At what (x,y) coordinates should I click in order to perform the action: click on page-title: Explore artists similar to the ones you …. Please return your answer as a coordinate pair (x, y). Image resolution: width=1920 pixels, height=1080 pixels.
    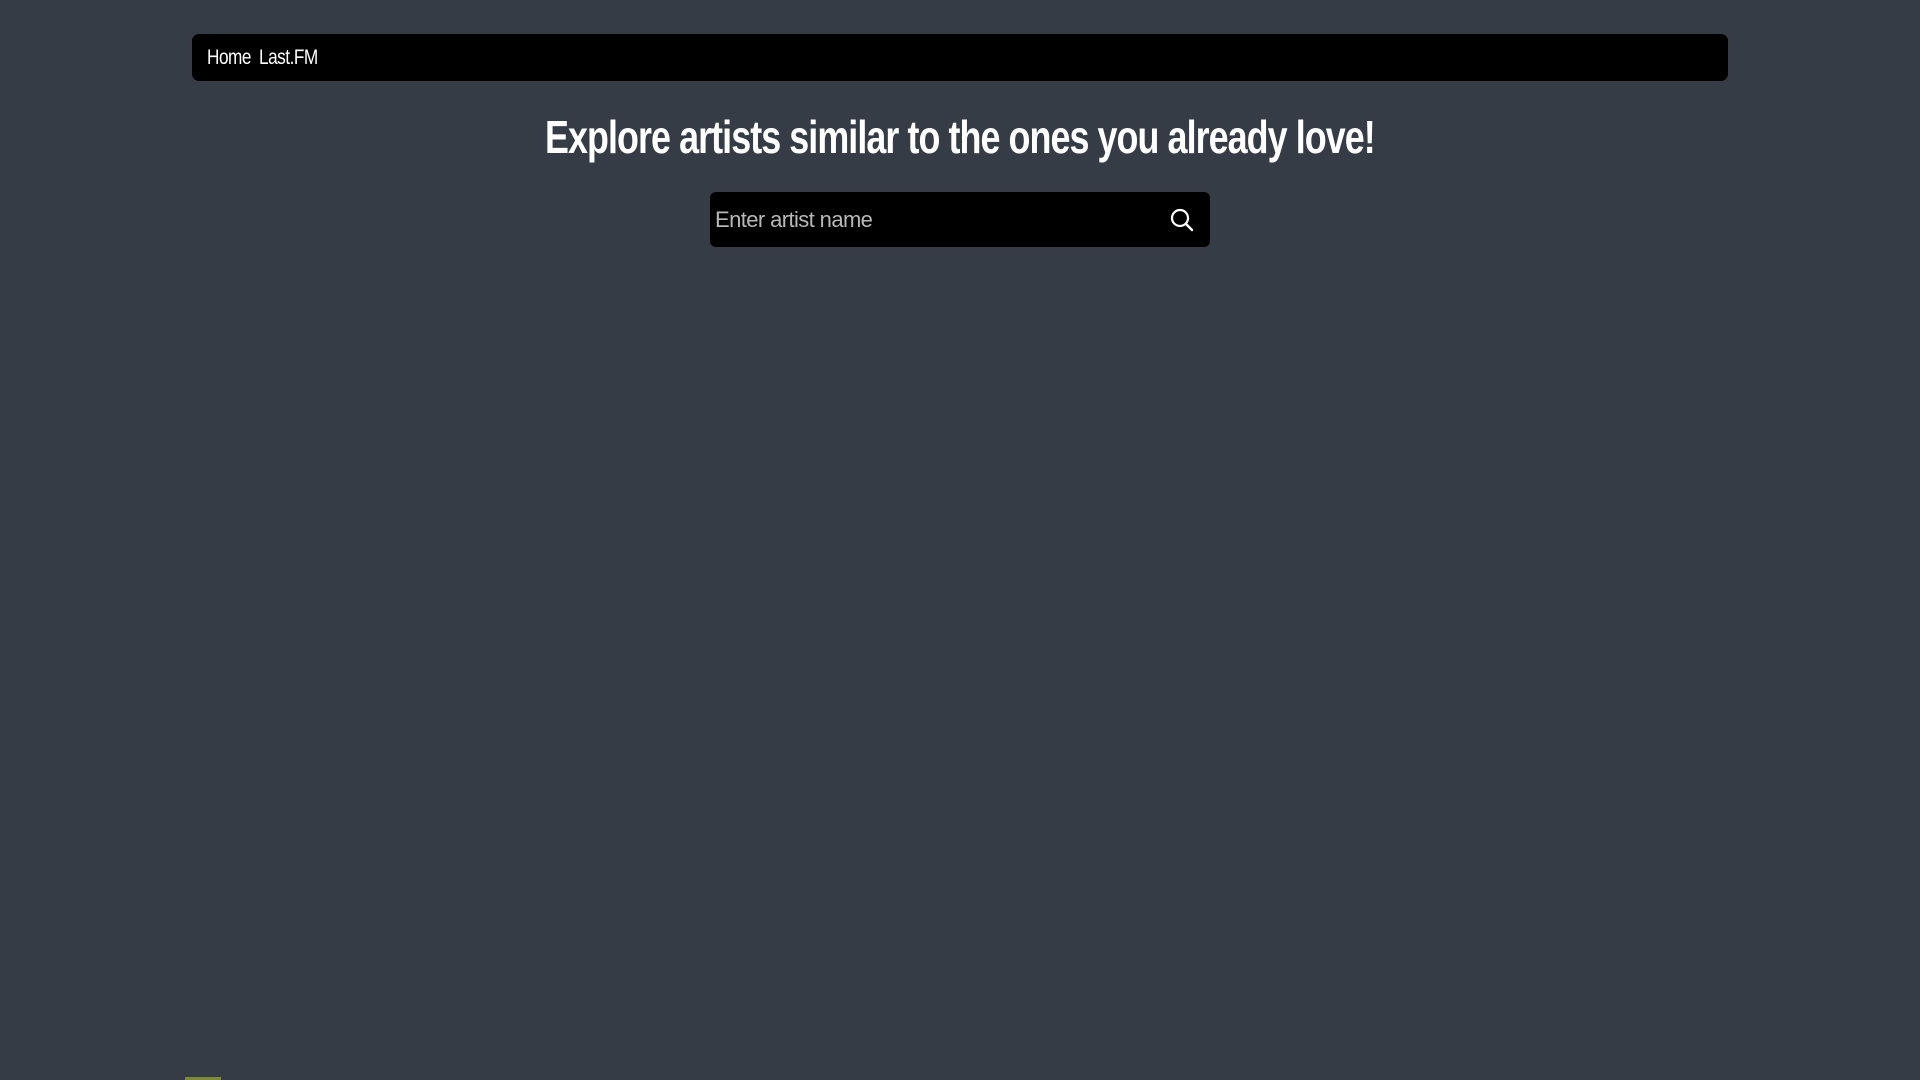
    Looking at the image, I should click on (960, 137).